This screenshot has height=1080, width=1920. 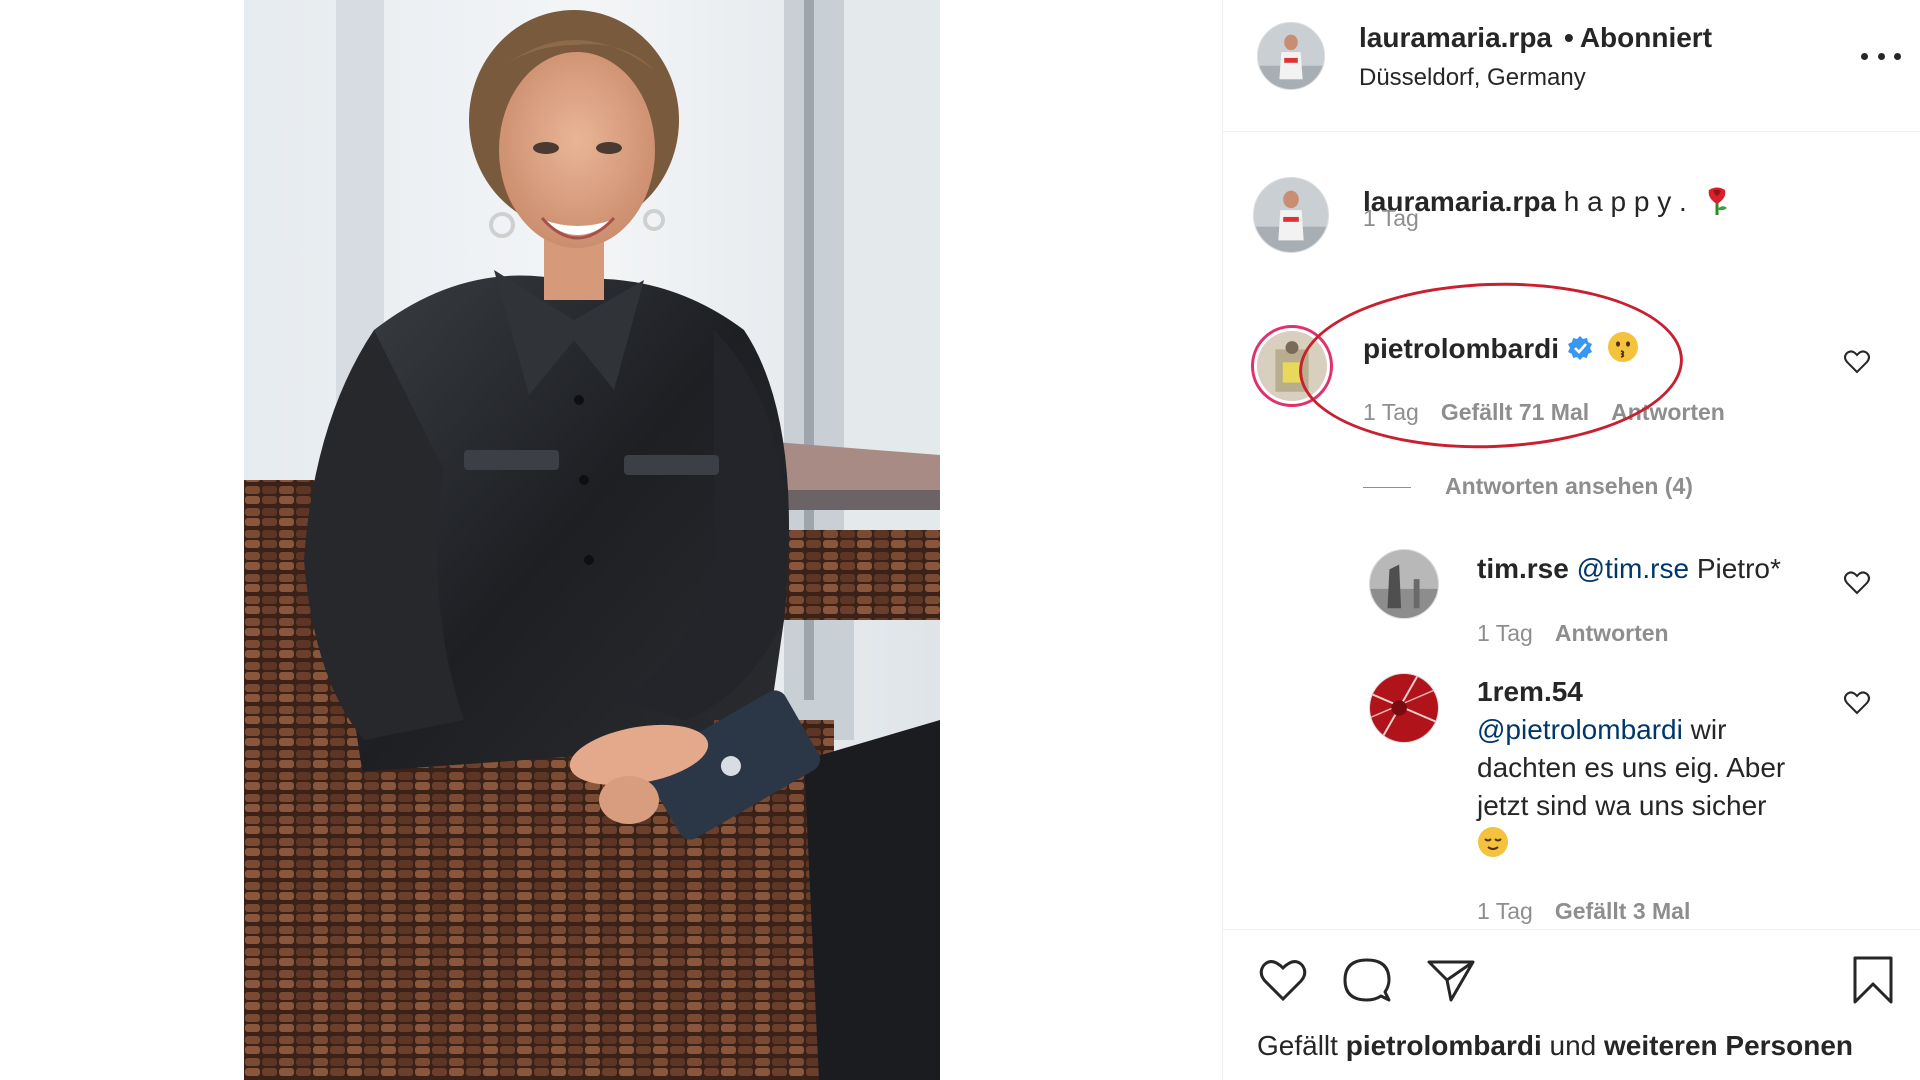 I want to click on like-heart-outline, so click(x=1283, y=981).